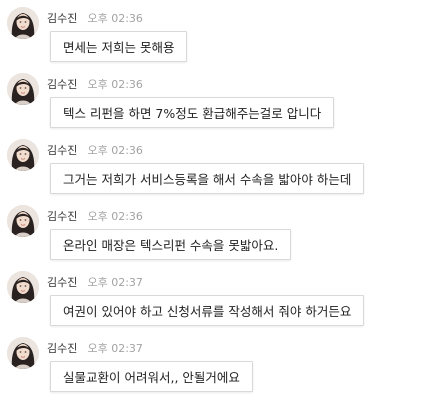 This screenshot has height=400, width=433. What do you see at coordinates (192, 112) in the screenshot?
I see `message-bubble: 텍스 리펀을 하면 7%정도 환급해주는걸로 압니다` at bounding box center [192, 112].